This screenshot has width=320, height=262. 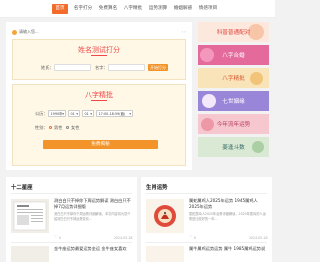 I want to click on banner-bazi-reading: 八字精批, so click(x=233, y=78).